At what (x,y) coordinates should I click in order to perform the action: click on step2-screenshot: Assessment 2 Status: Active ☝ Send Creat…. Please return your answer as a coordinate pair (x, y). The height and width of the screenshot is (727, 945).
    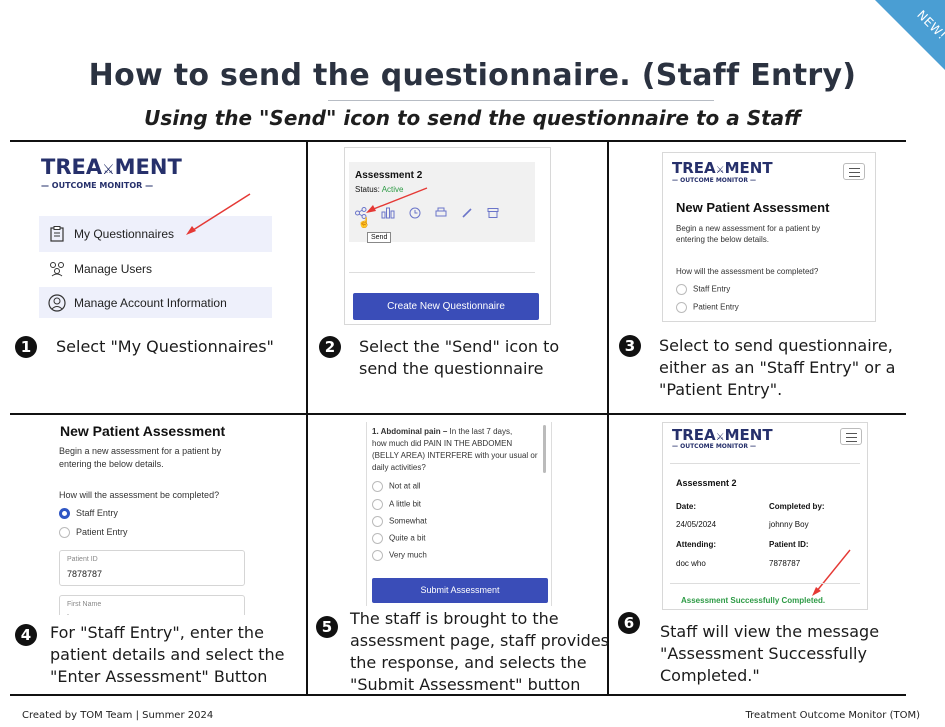
    Looking at the image, I should click on (447, 236).